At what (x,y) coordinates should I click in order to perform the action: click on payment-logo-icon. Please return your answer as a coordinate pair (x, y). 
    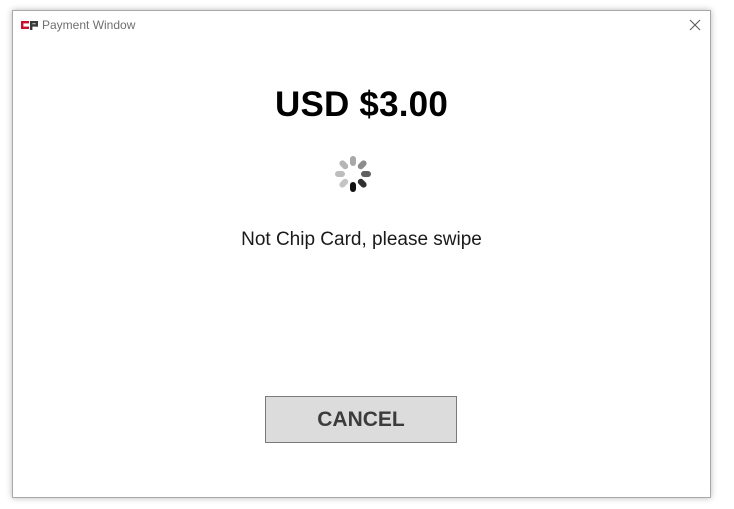
    Looking at the image, I should click on (29, 25).